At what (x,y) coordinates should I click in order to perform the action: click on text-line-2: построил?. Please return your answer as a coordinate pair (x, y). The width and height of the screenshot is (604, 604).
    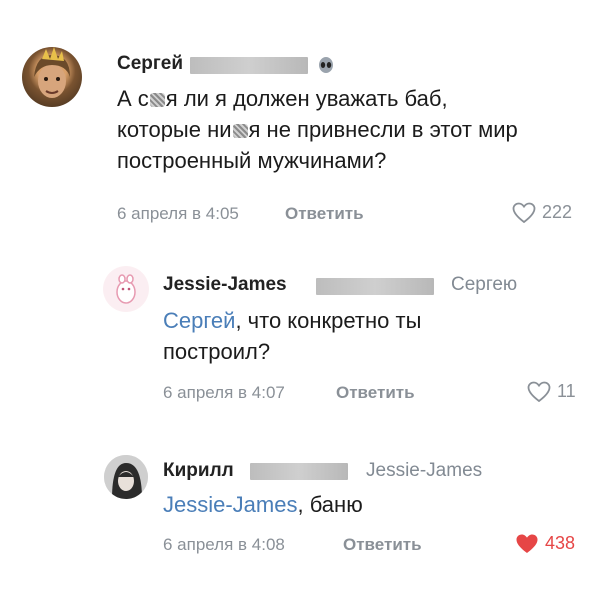
    Looking at the image, I should click on (217, 351).